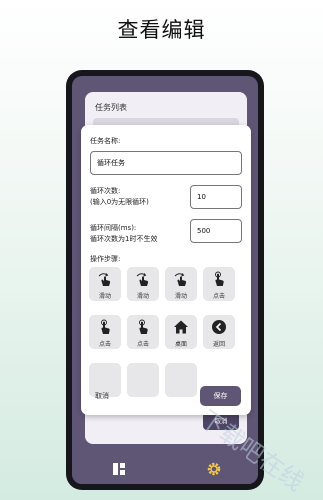 This screenshot has width=323, height=500. Describe the element at coordinates (166, 163) in the screenshot. I see `task-name-field: 循环任务` at that location.